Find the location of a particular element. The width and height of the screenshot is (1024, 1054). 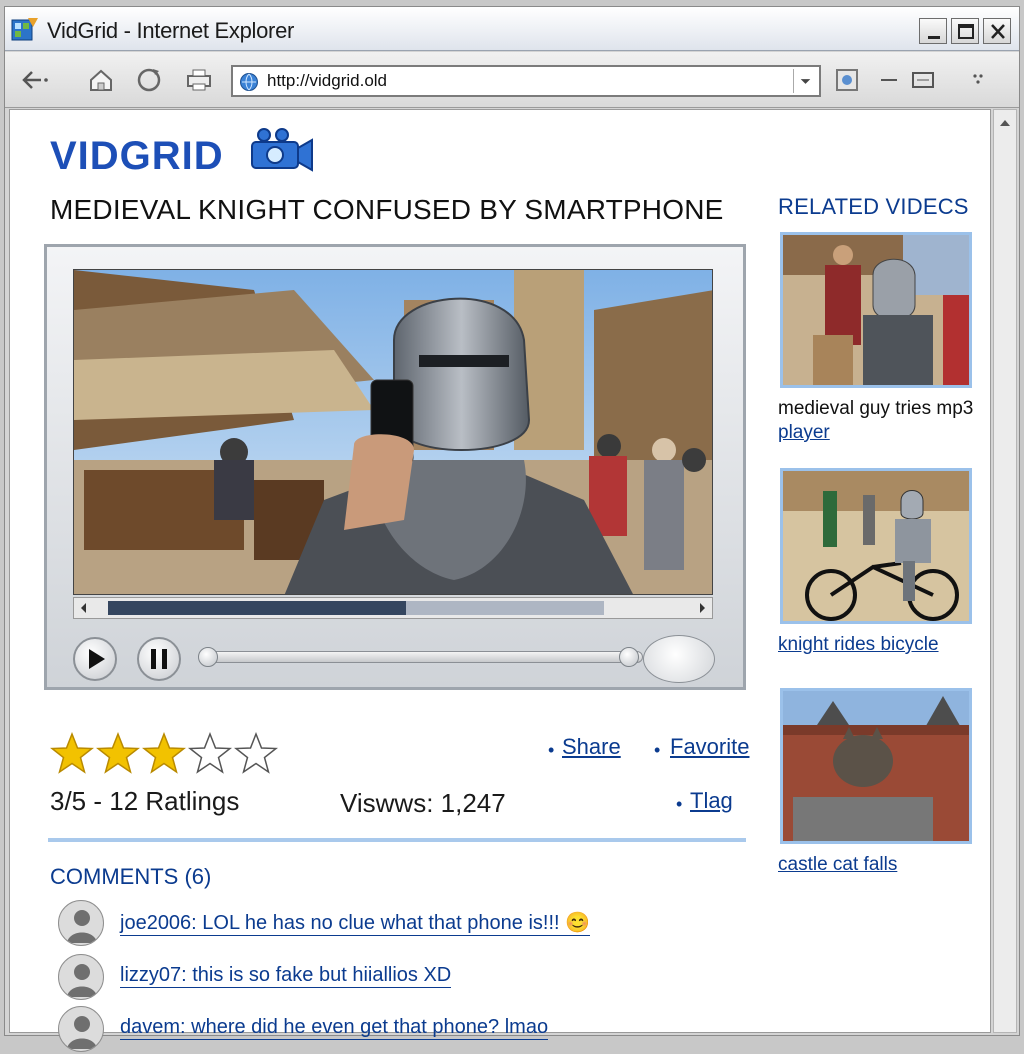

print-icon is located at coordinates (199, 80).